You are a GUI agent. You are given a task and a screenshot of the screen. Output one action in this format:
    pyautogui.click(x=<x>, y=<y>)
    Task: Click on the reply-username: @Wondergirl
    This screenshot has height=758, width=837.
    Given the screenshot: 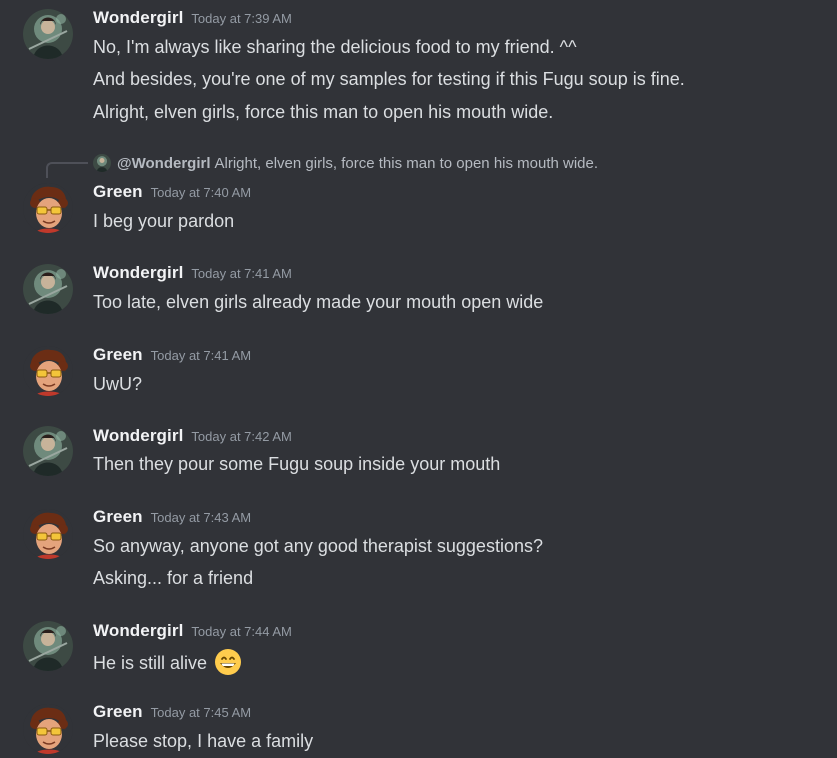 What is the action you would take?
    pyautogui.click(x=164, y=163)
    